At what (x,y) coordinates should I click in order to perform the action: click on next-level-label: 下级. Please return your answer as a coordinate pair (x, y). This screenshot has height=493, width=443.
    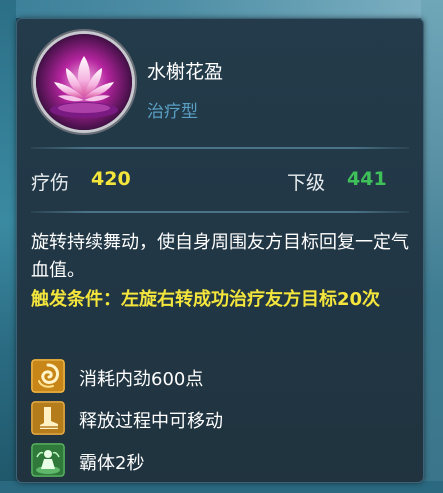
    Looking at the image, I should click on (306, 183).